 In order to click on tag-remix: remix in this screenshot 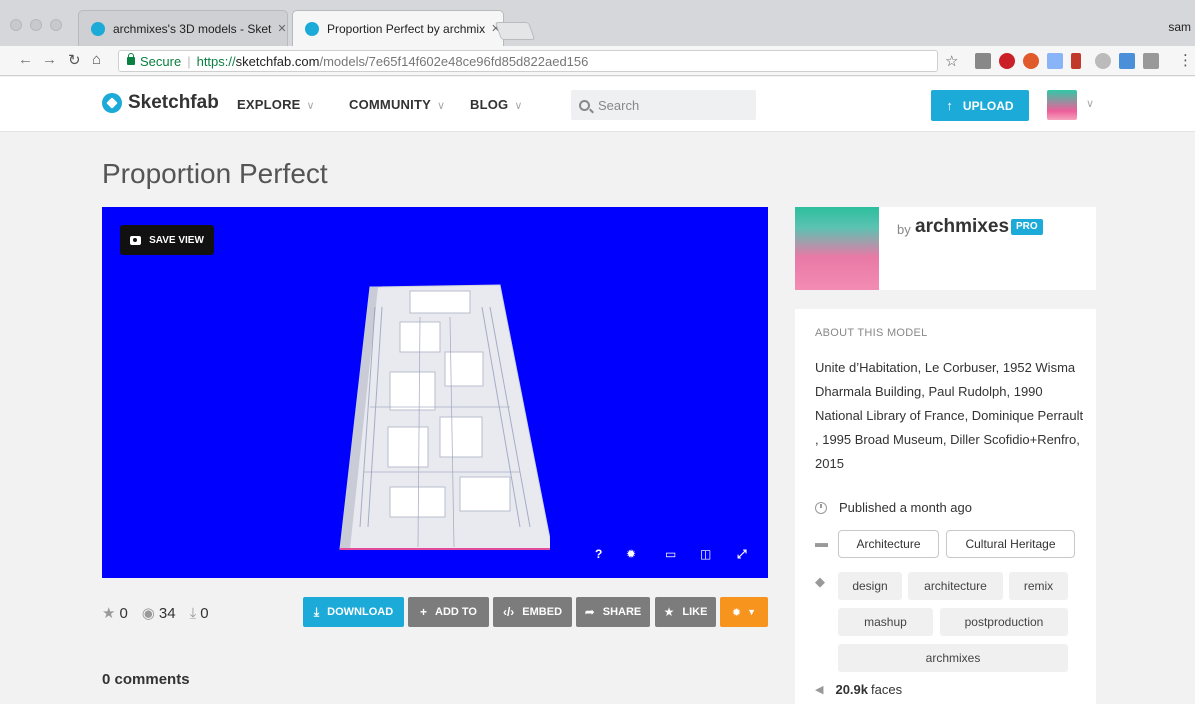, I will do `click(1038, 586)`.